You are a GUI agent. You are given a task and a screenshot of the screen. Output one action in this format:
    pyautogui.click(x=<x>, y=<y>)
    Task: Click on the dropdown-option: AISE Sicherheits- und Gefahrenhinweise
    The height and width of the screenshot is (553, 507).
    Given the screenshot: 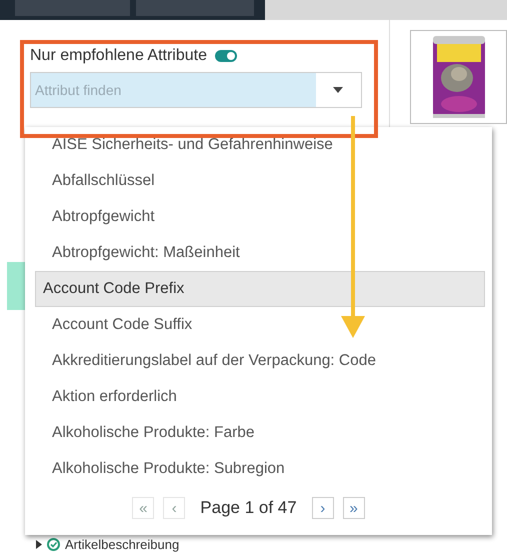 What is the action you would take?
    pyautogui.click(x=260, y=145)
    